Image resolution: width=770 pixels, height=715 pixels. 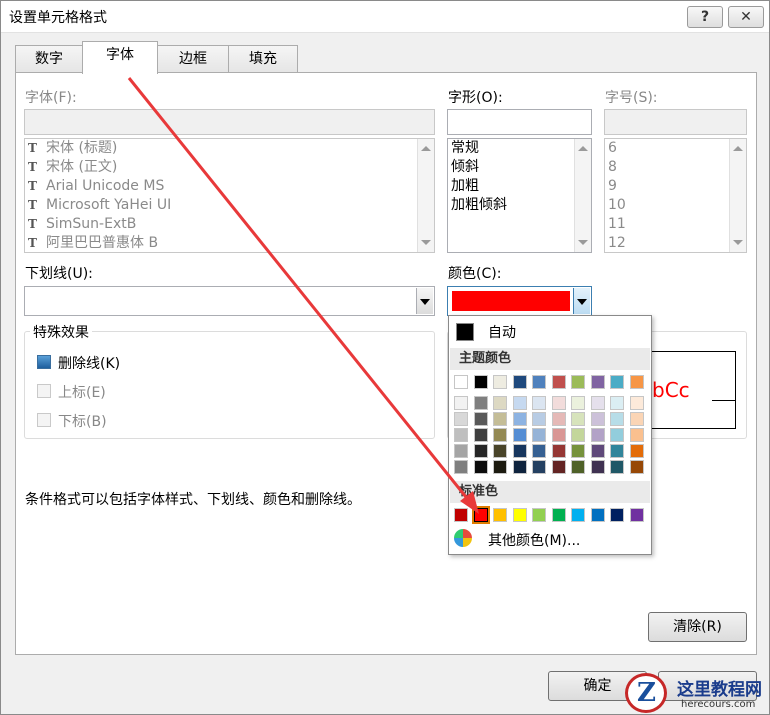 What do you see at coordinates (519, 301) in the screenshot?
I see `color-combo` at bounding box center [519, 301].